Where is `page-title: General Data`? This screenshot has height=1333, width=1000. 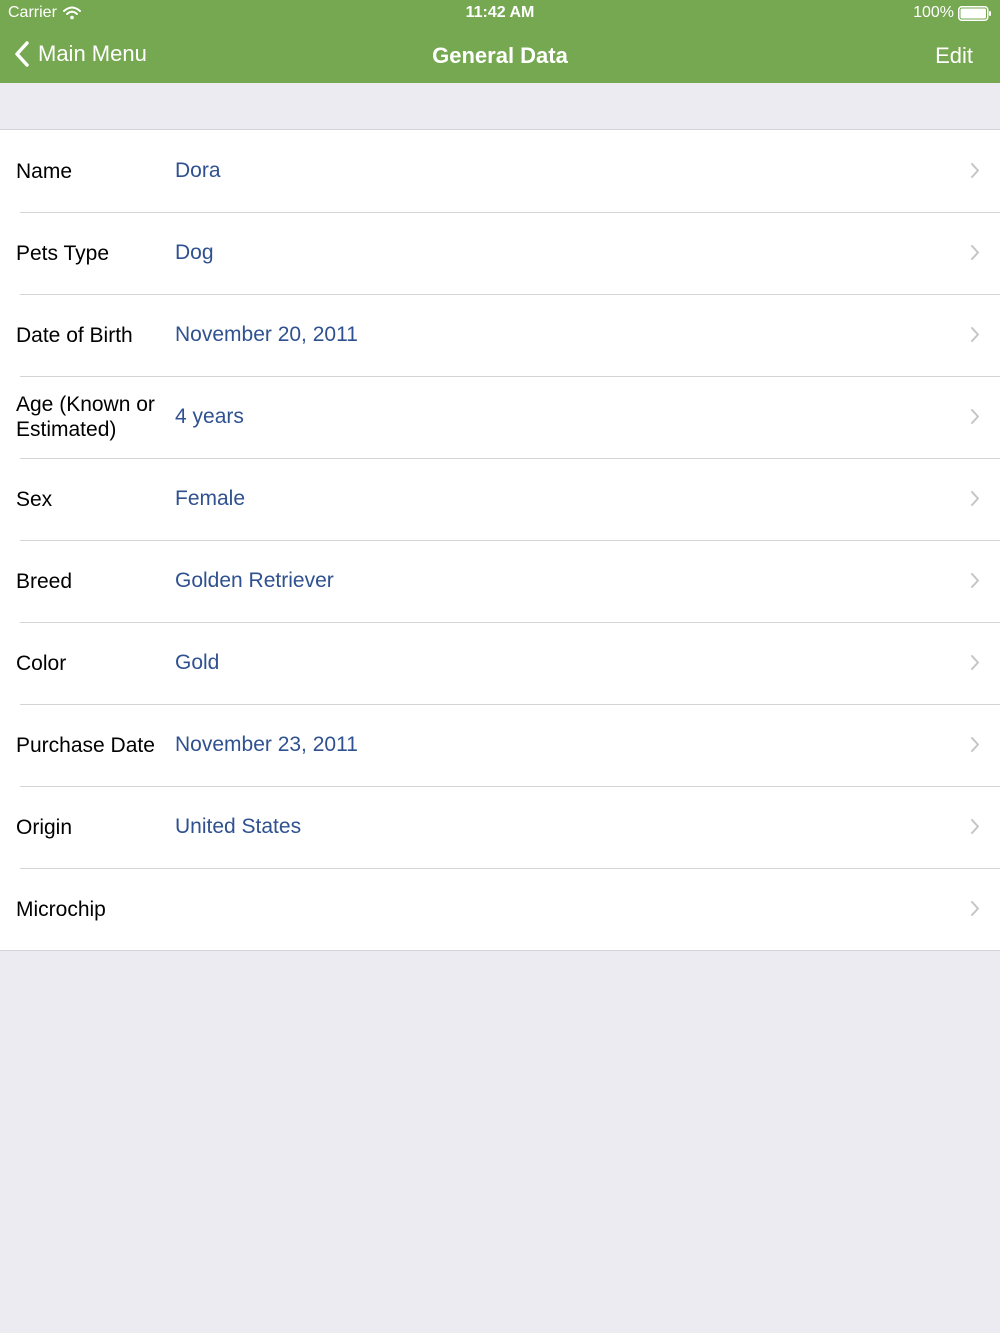 page-title: General Data is located at coordinates (500, 55).